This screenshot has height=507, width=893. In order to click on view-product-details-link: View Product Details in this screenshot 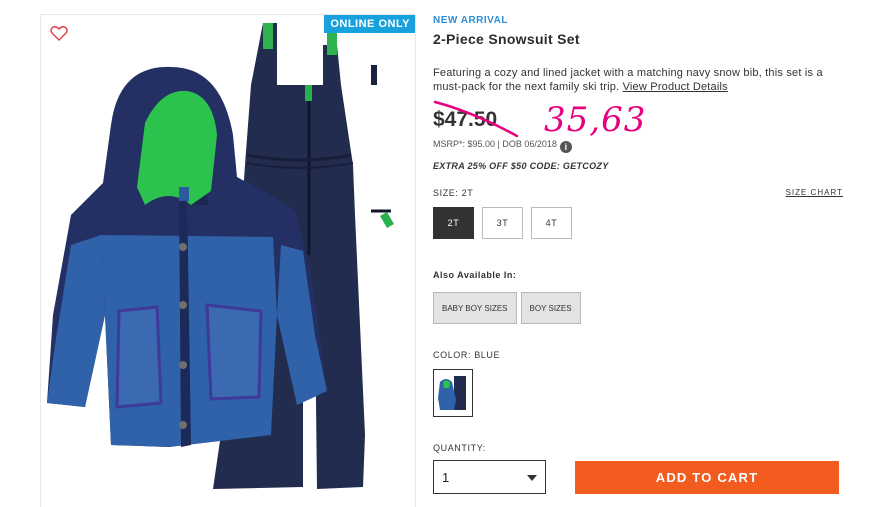, I will do `click(675, 87)`.